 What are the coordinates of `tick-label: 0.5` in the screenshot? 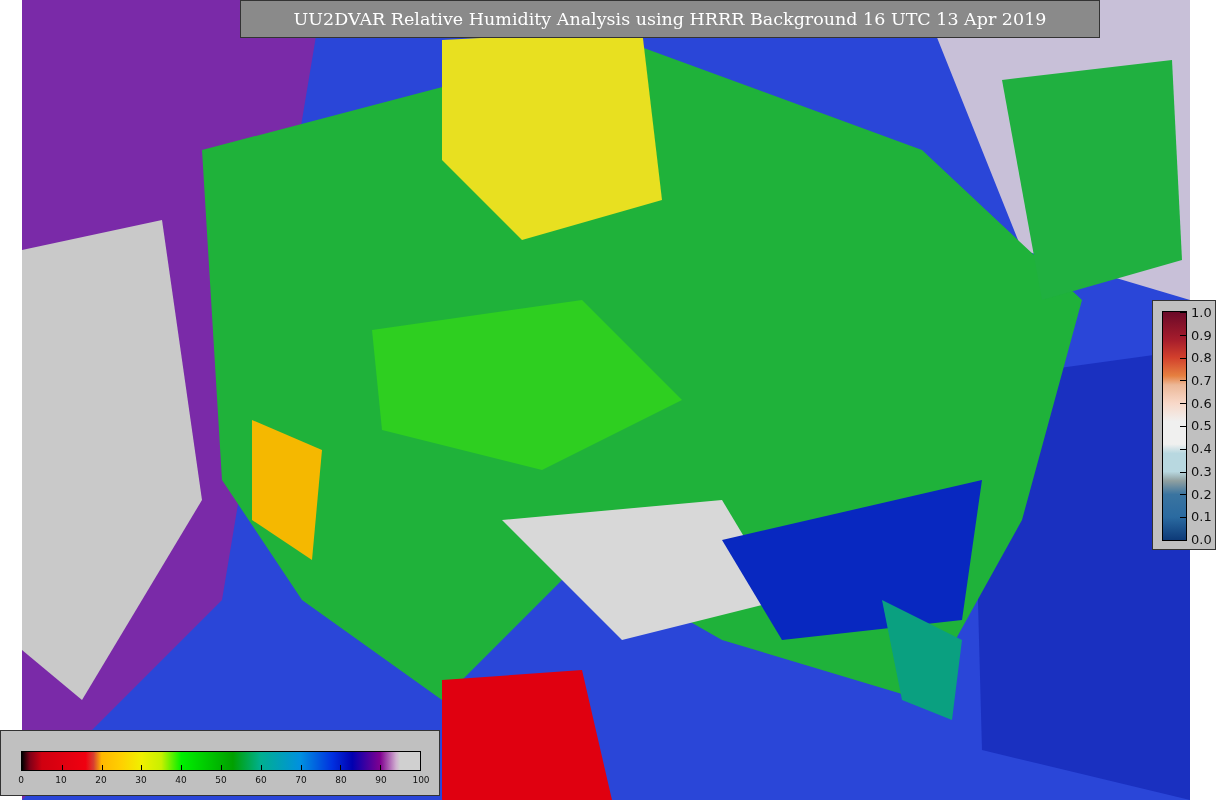 It's located at (1201, 426).